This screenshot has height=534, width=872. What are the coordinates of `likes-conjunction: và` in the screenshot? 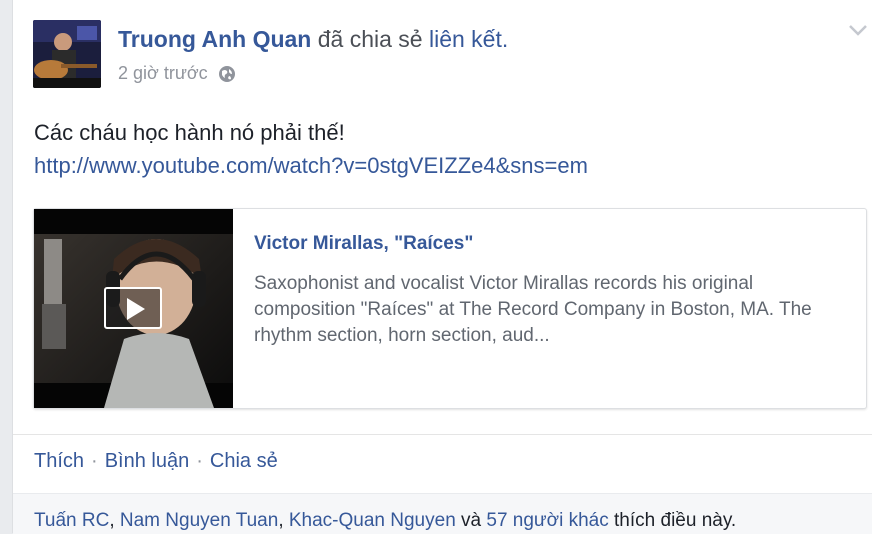 It's located at (471, 520).